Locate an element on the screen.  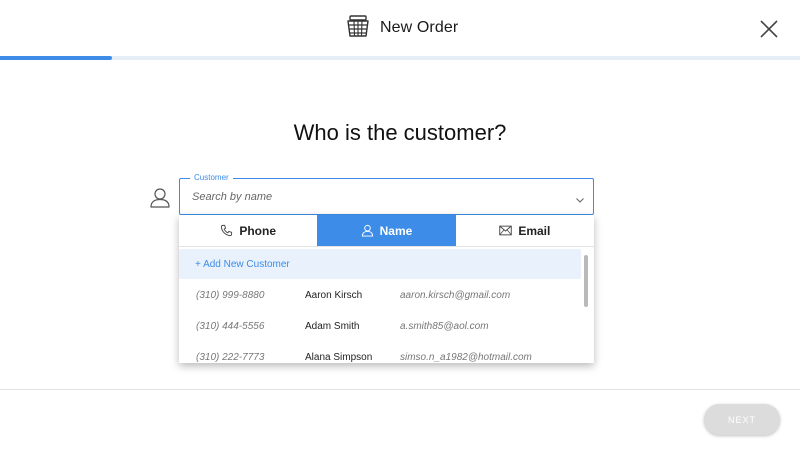
tab-email-label: Email is located at coordinates (534, 230).